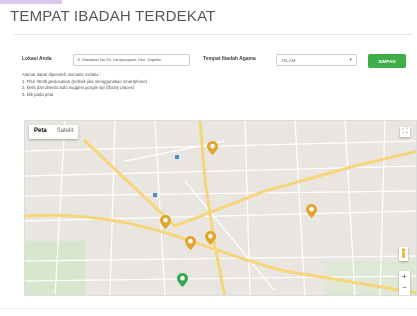  What do you see at coordinates (38, 94) in the screenshot?
I see `instructions-line: 3. klik pada peta` at bounding box center [38, 94].